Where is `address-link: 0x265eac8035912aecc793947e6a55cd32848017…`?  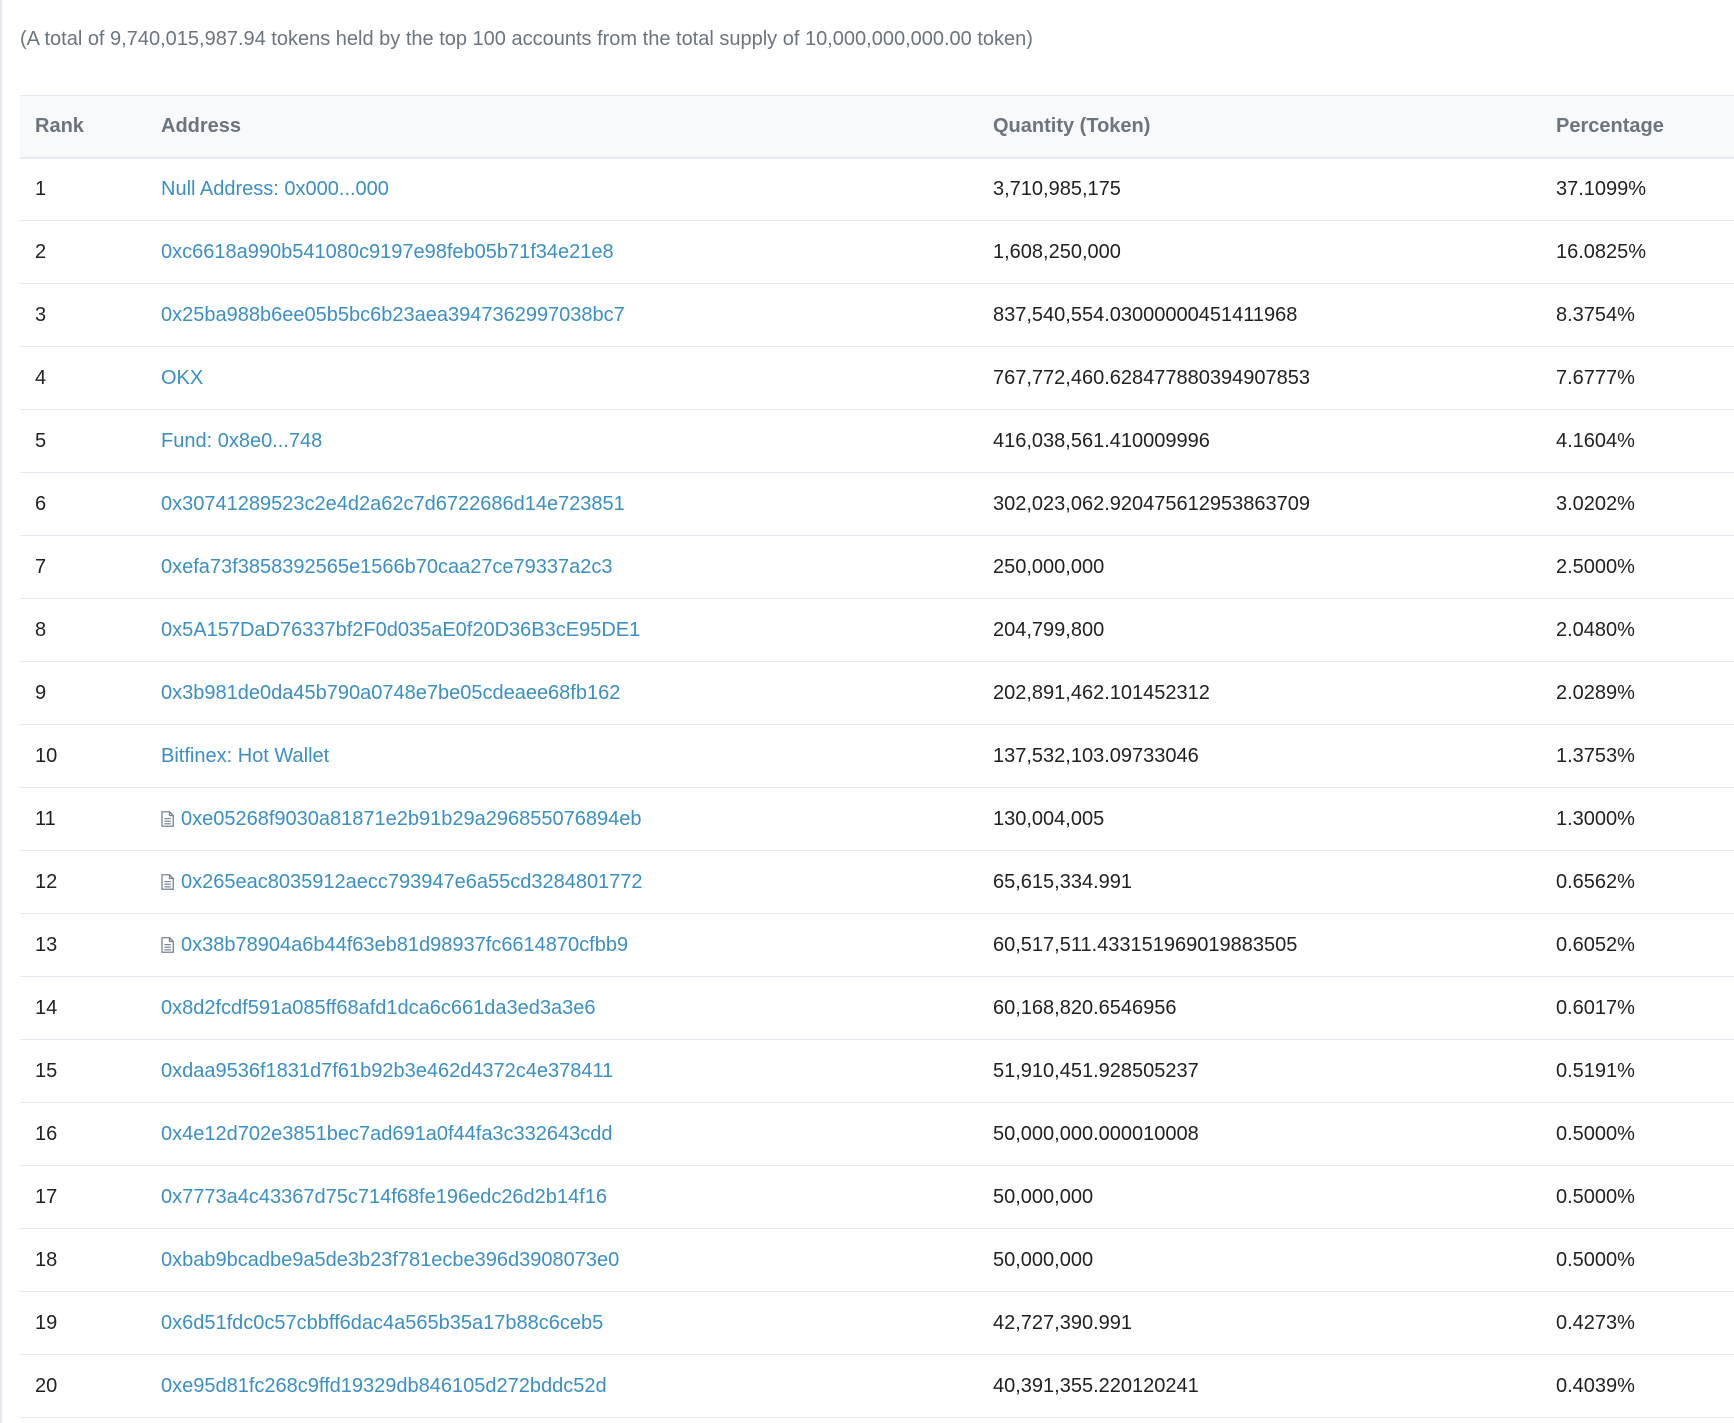
address-link: 0x265eac8035912aecc793947e6a55cd32848017… is located at coordinates (412, 882).